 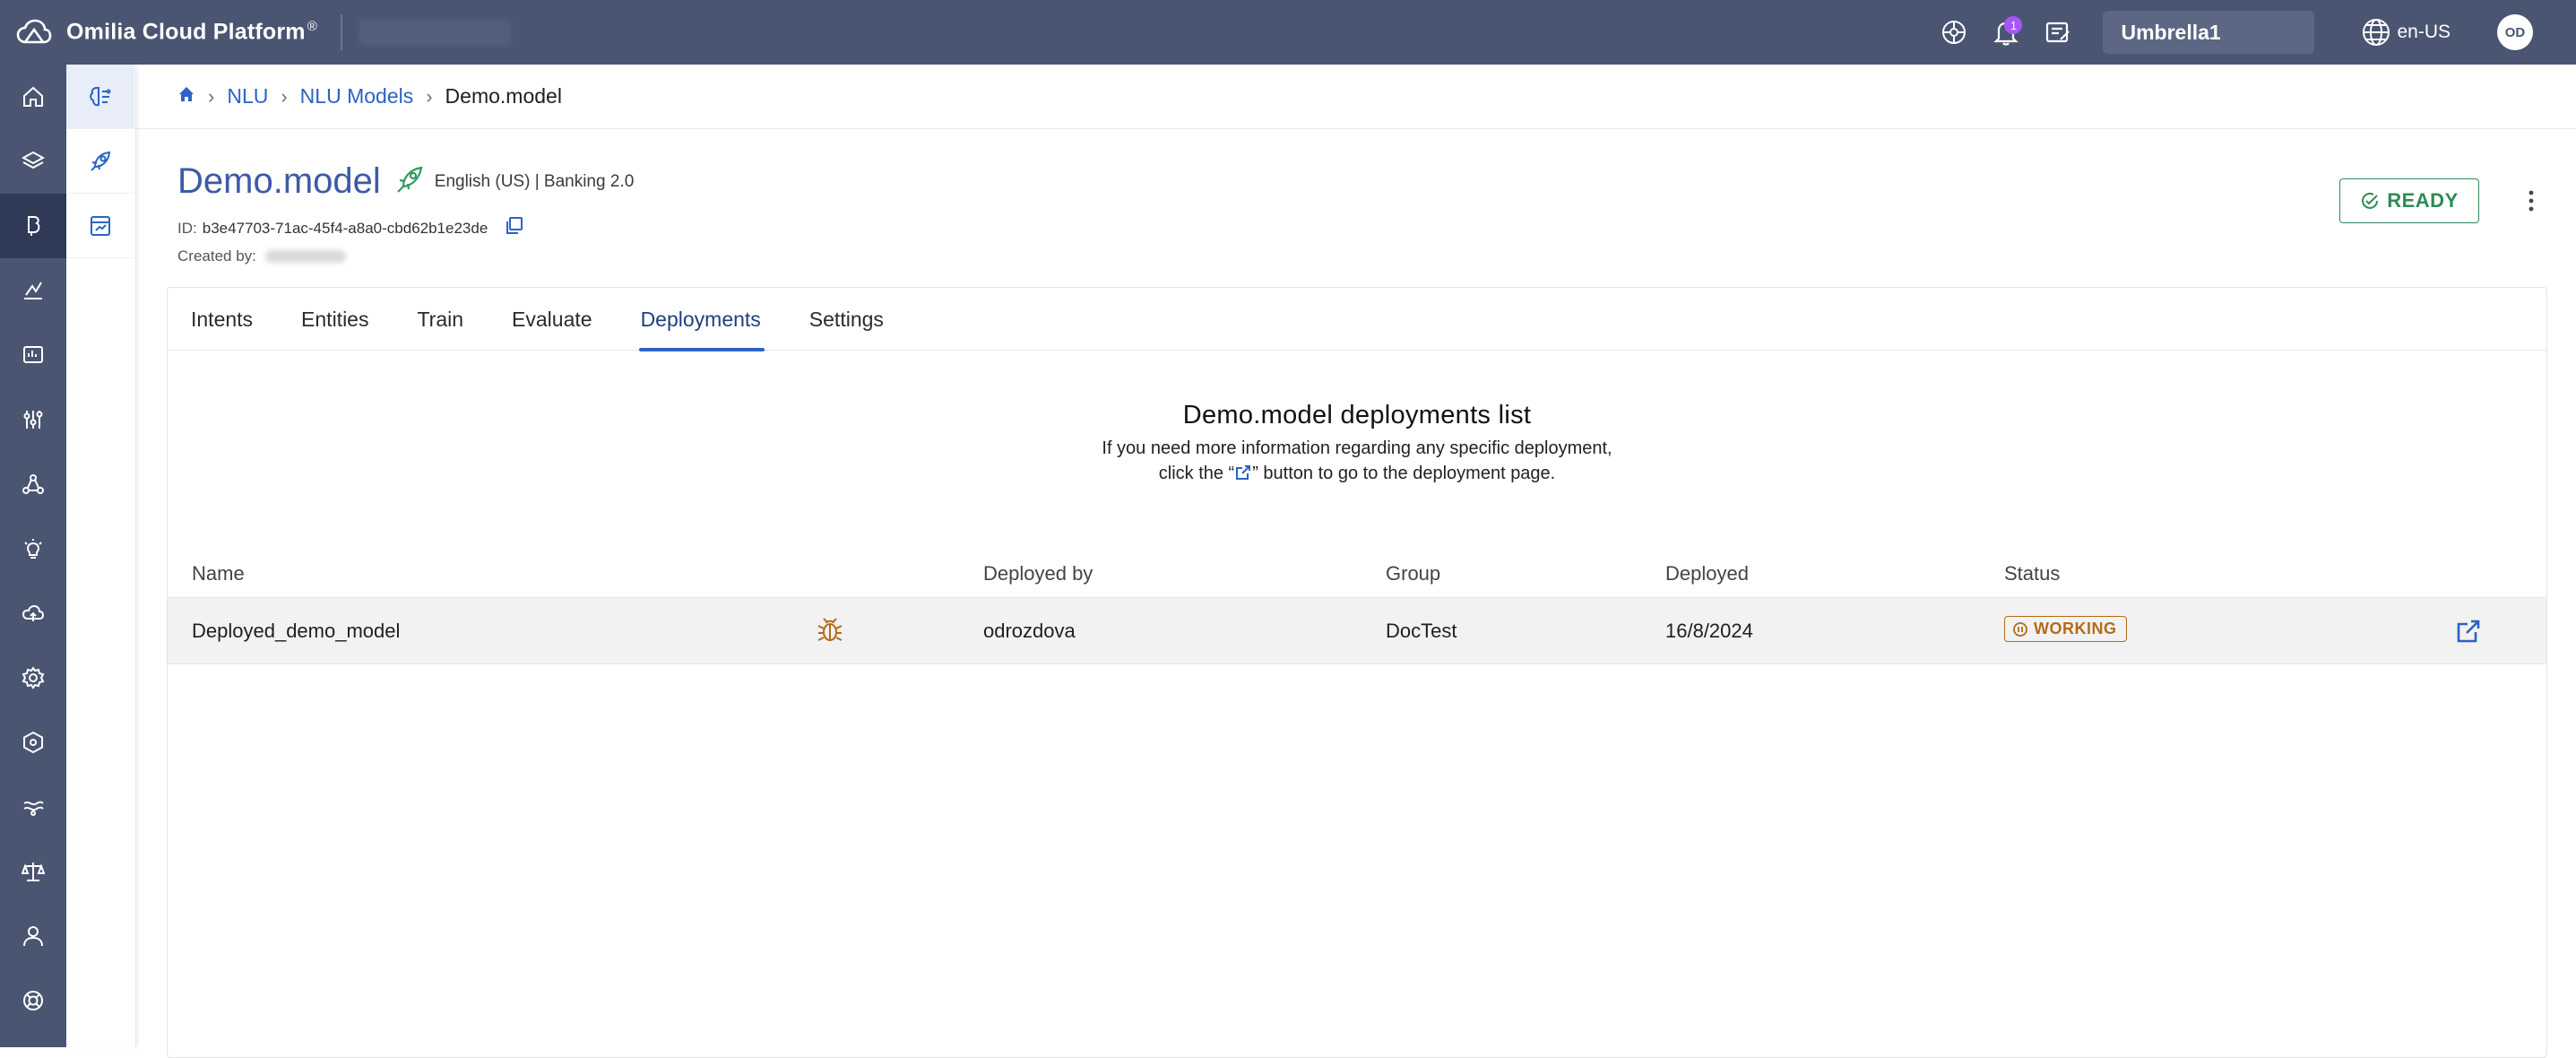 What do you see at coordinates (2013, 25) in the screenshot?
I see `notification-badge: 1` at bounding box center [2013, 25].